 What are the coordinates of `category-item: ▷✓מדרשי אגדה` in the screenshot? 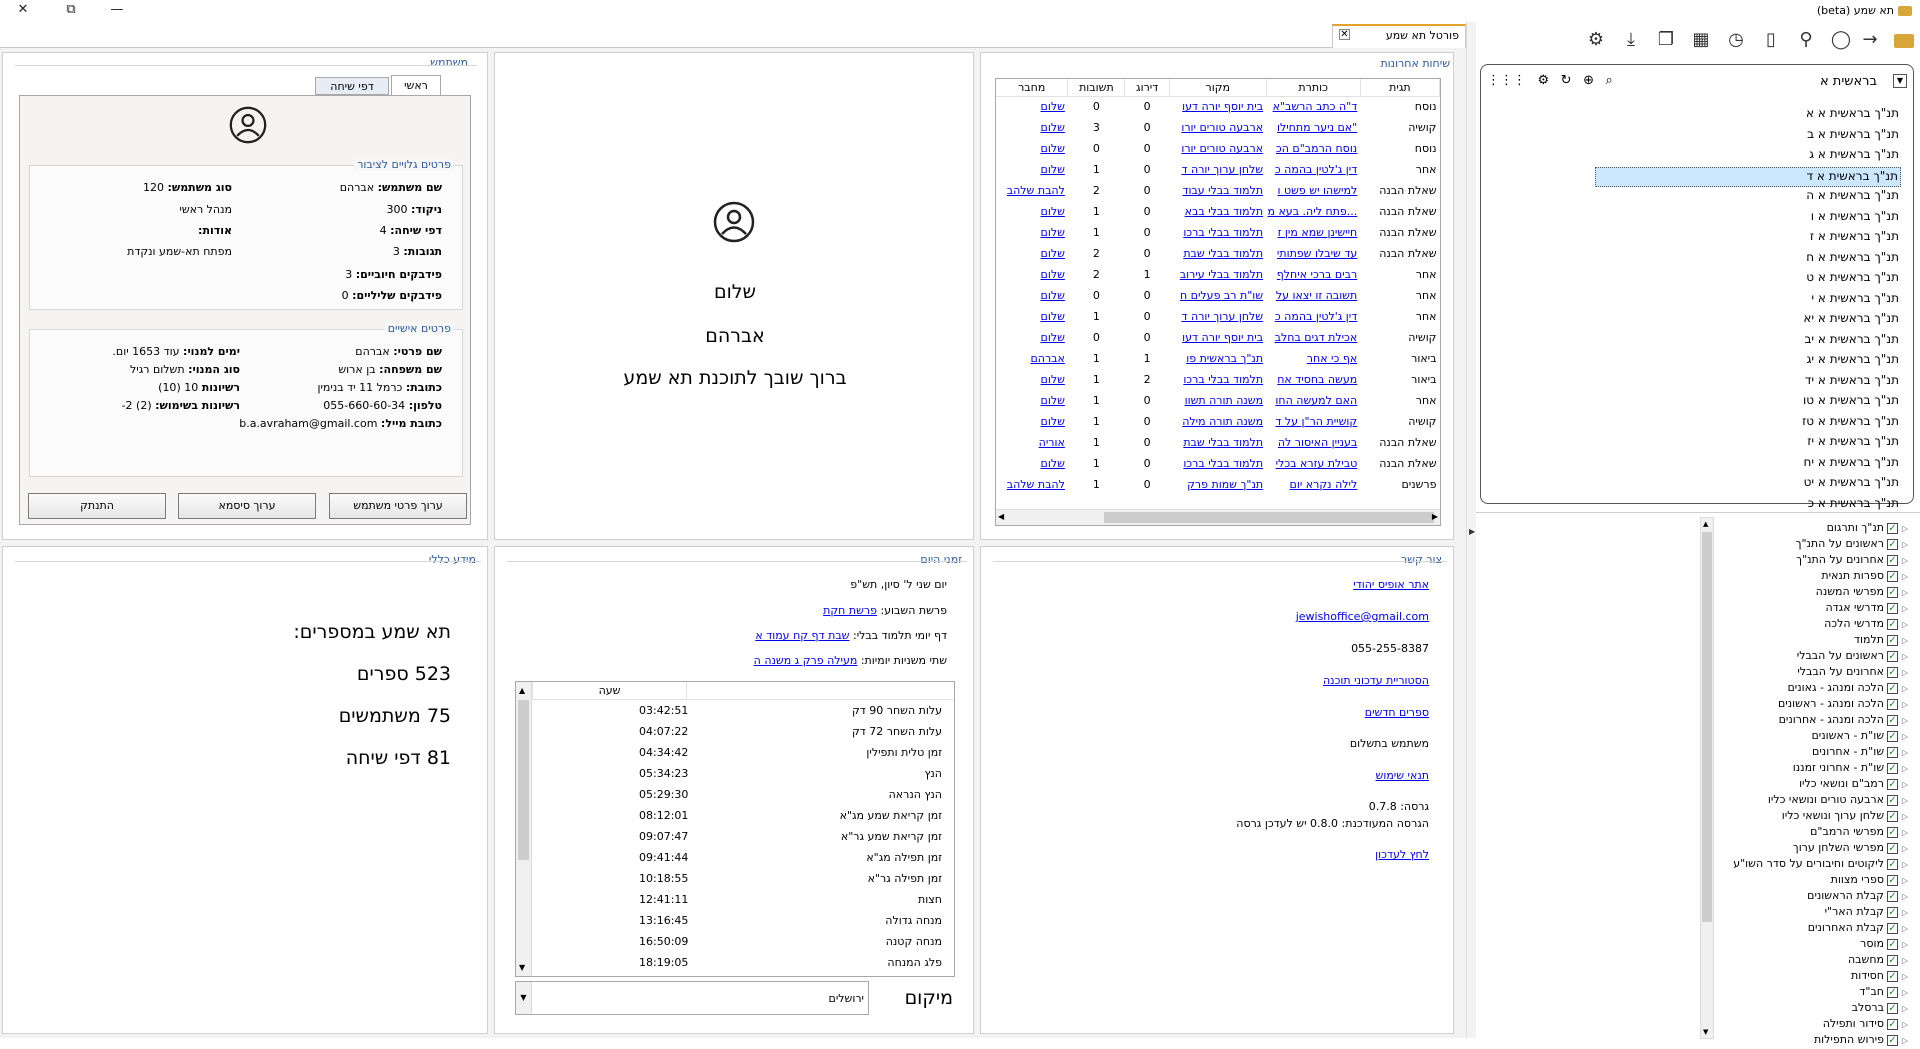 It's located at (1866, 609).